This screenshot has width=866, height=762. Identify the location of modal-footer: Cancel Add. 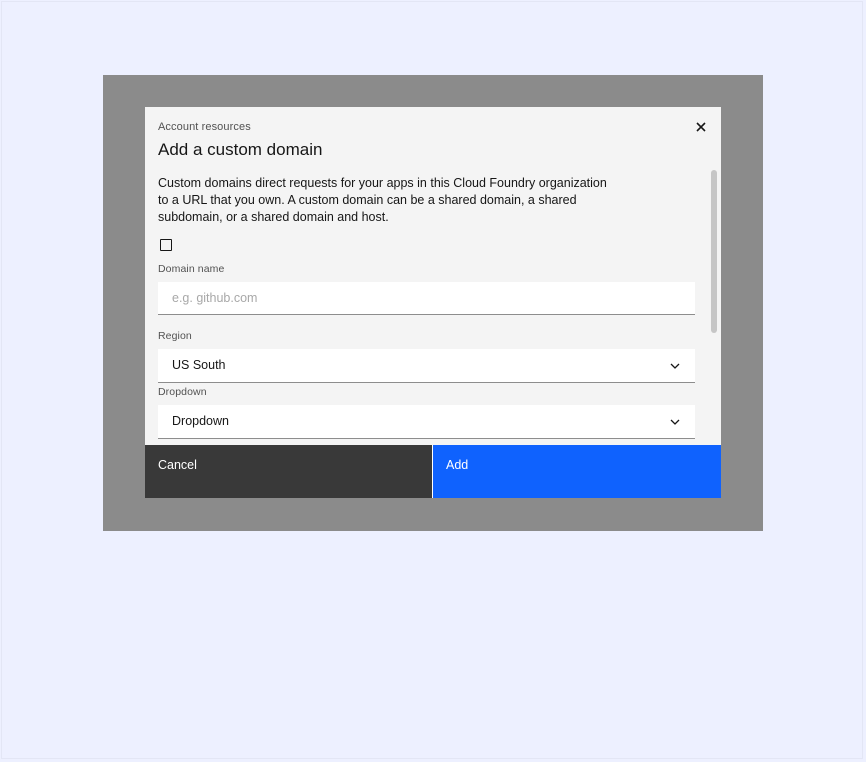
(433, 471).